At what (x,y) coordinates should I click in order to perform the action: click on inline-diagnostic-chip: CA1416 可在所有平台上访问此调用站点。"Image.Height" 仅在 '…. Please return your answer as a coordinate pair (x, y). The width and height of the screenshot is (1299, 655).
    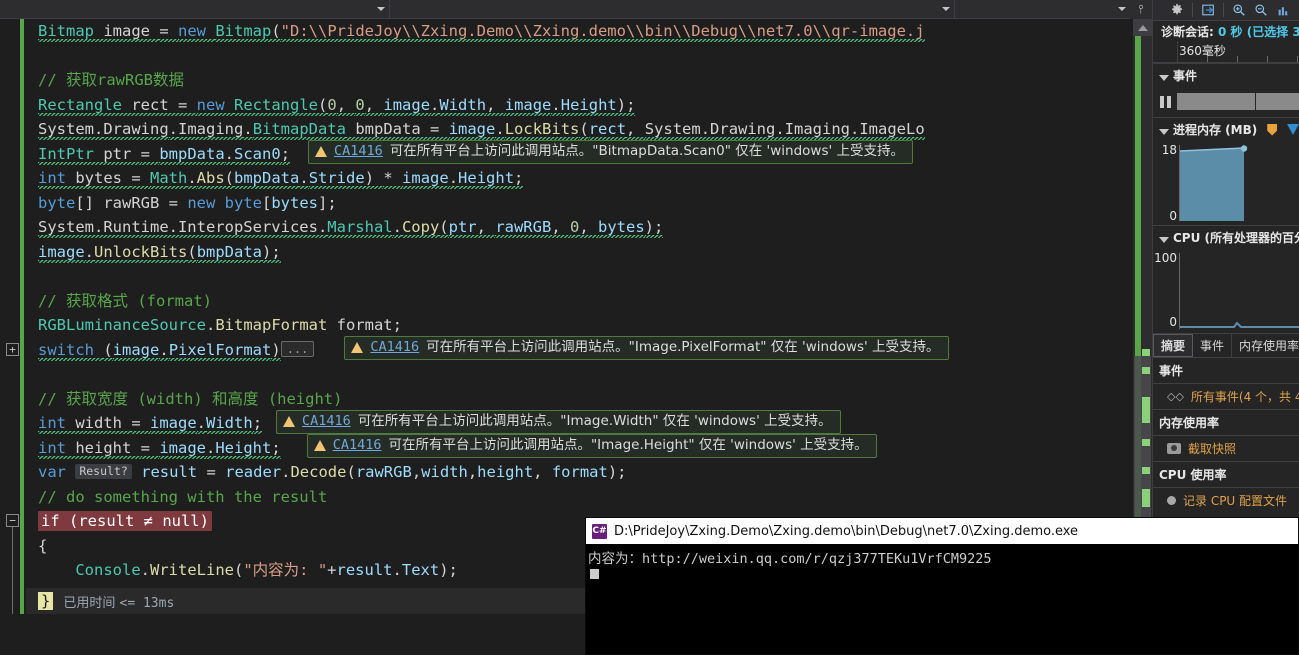
    Looking at the image, I should click on (591, 446).